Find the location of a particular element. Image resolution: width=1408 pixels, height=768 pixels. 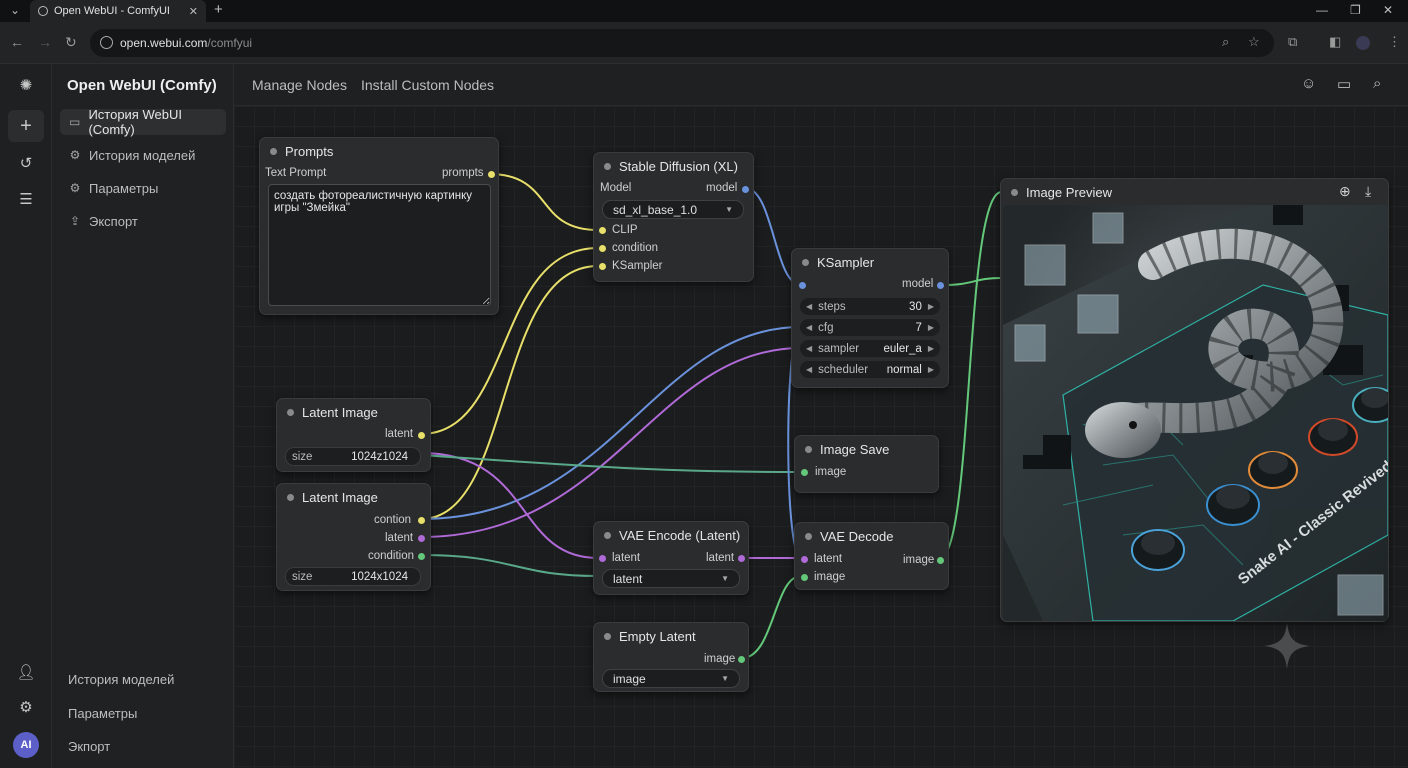

model-select: sd_xl_base_1.0 ▼ is located at coordinates (673, 209).